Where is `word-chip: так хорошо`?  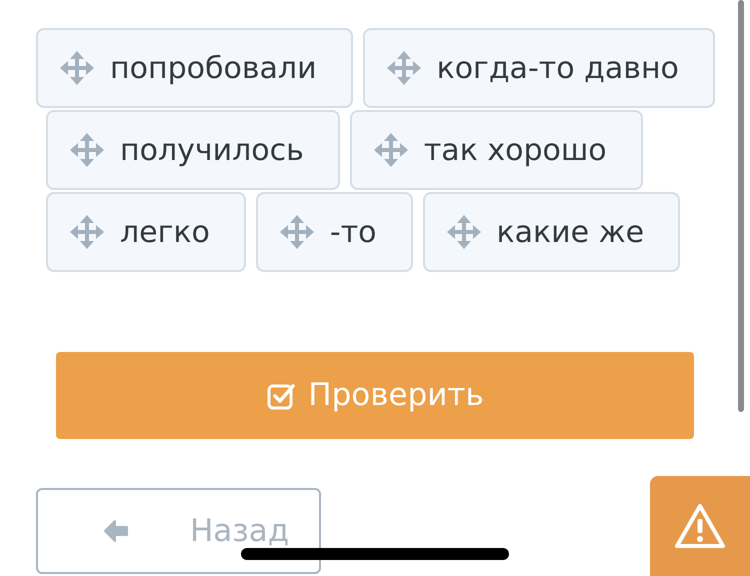
word-chip: так хорошо is located at coordinates (496, 150).